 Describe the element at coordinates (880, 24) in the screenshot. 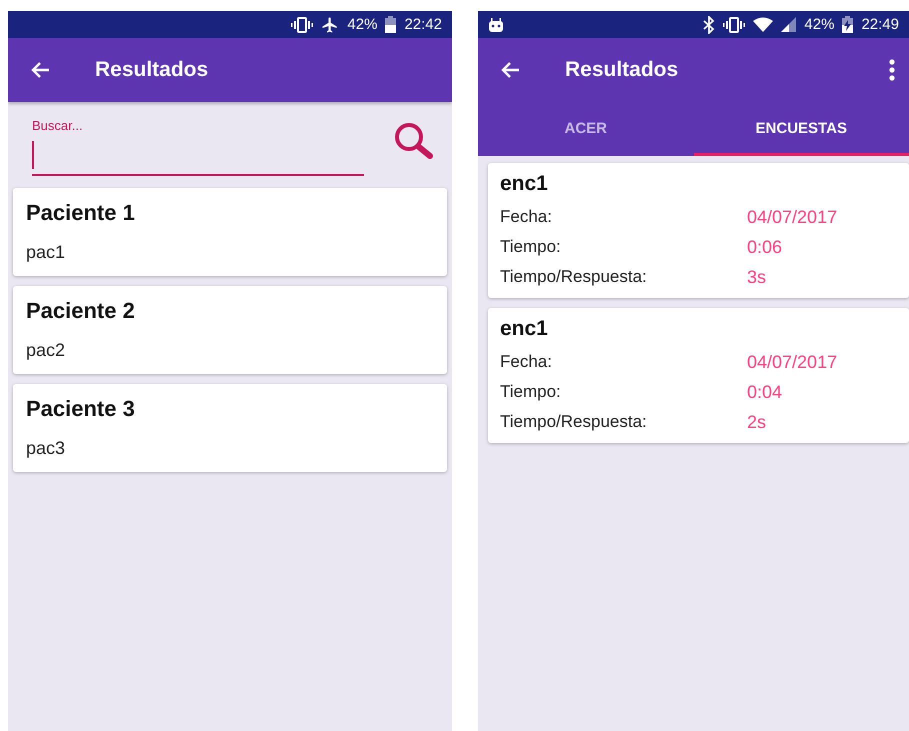

I see `clock-time: 22:49` at that location.